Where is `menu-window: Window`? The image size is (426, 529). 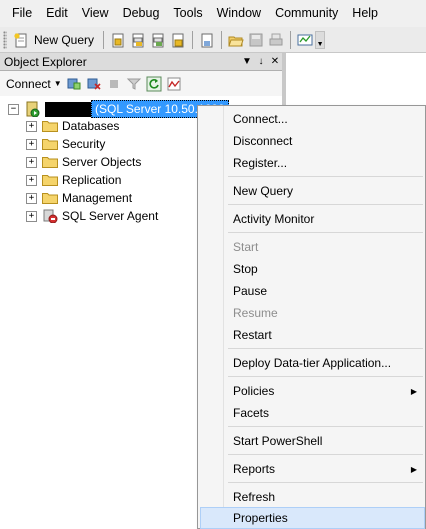 menu-window: Window is located at coordinates (239, 13).